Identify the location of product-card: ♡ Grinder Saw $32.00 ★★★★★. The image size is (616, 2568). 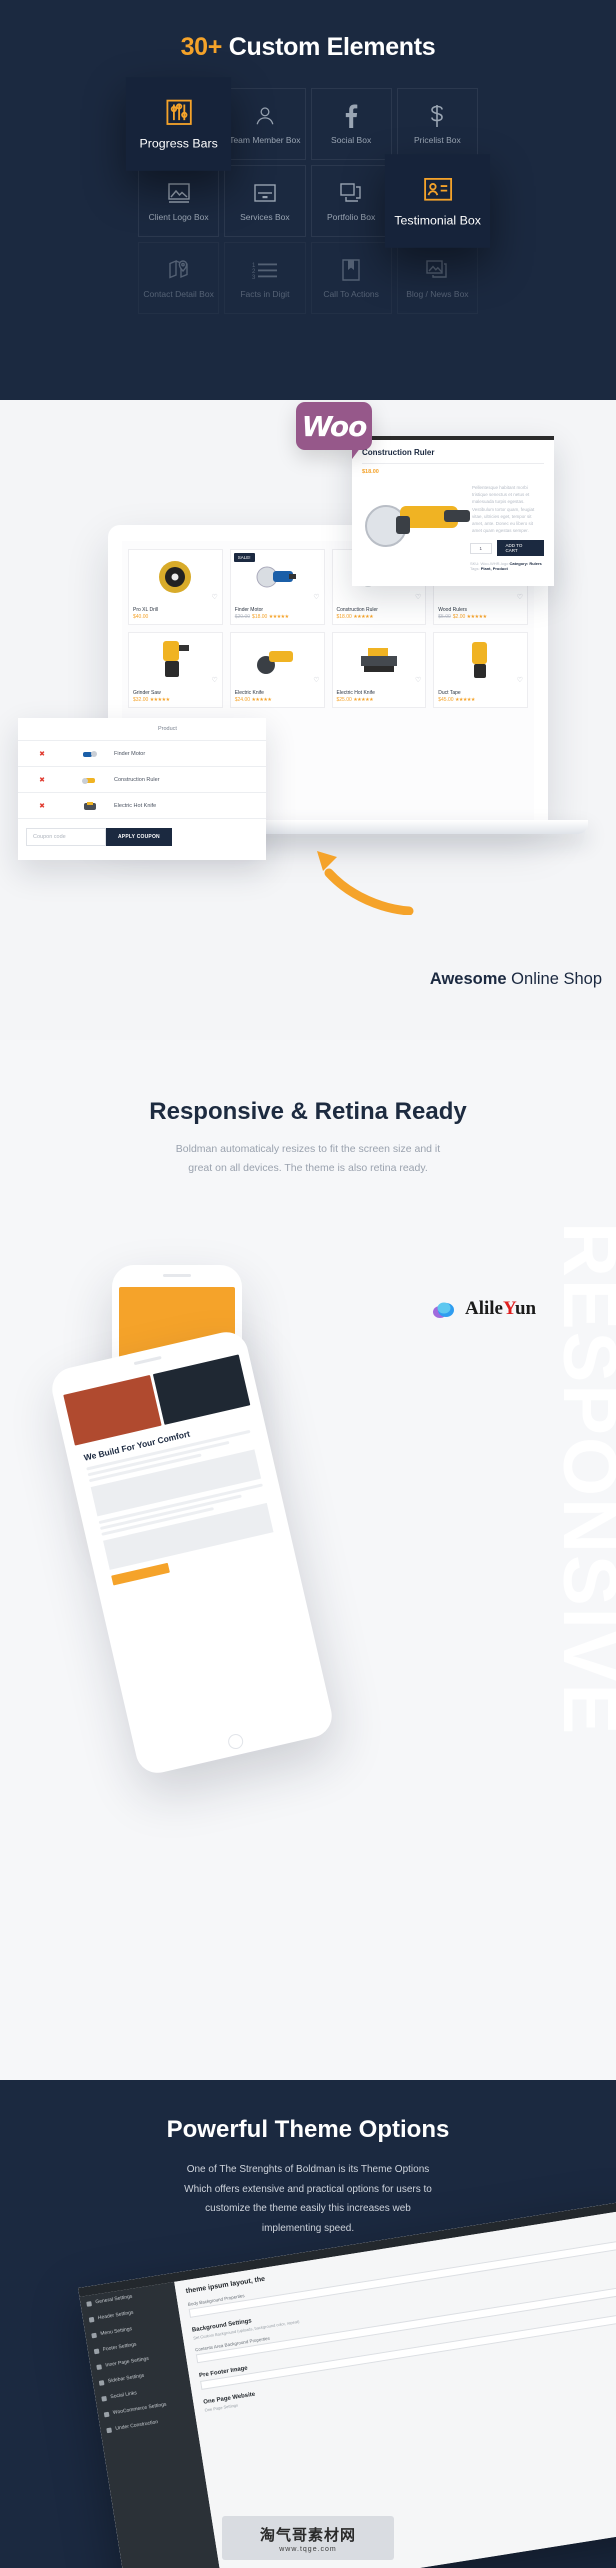
(175, 670).